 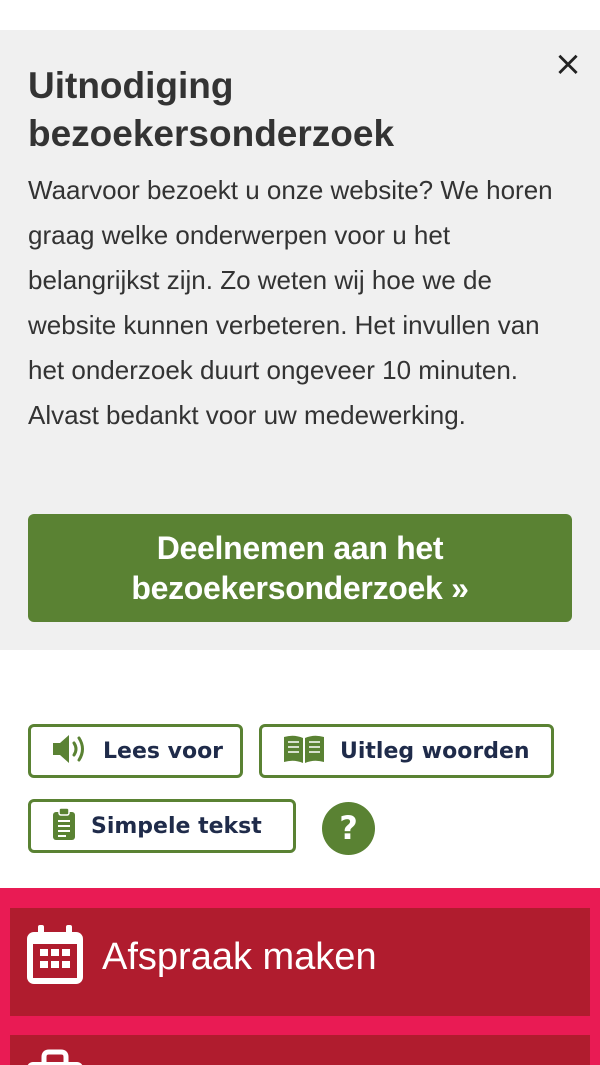 What do you see at coordinates (300, 1050) in the screenshot?
I see `menu-item-second` at bounding box center [300, 1050].